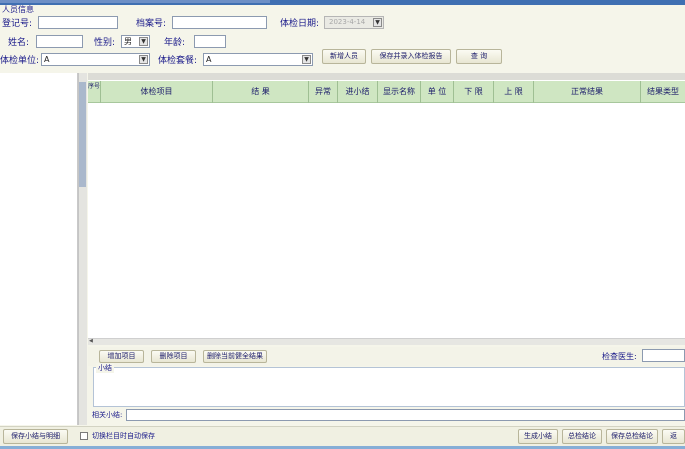 The height and width of the screenshot is (449, 685). Describe the element at coordinates (514, 92) in the screenshot. I see `col-header-upper-limit: 上 限` at that location.